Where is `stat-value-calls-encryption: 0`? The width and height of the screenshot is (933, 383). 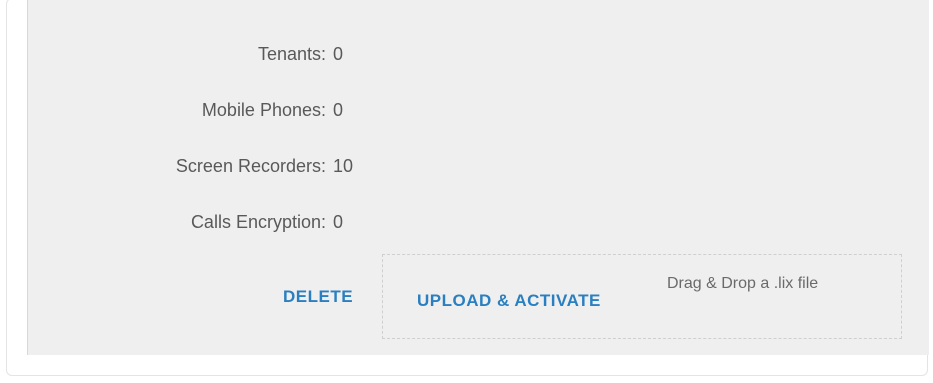 stat-value-calls-encryption: 0 is located at coordinates (338, 222).